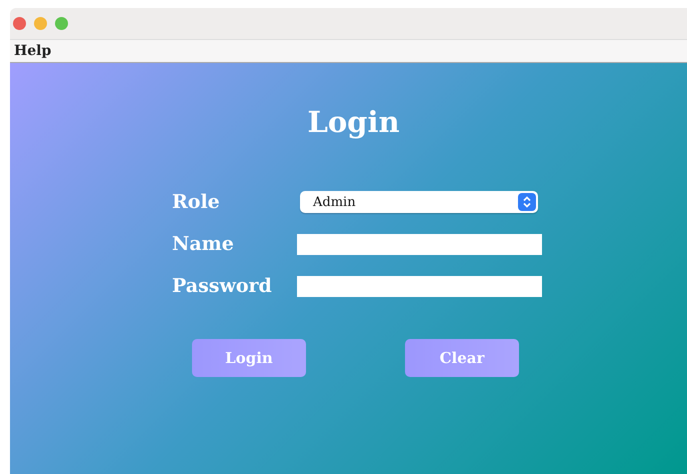 This screenshot has height=474, width=687. I want to click on field-label: Name, so click(203, 244).